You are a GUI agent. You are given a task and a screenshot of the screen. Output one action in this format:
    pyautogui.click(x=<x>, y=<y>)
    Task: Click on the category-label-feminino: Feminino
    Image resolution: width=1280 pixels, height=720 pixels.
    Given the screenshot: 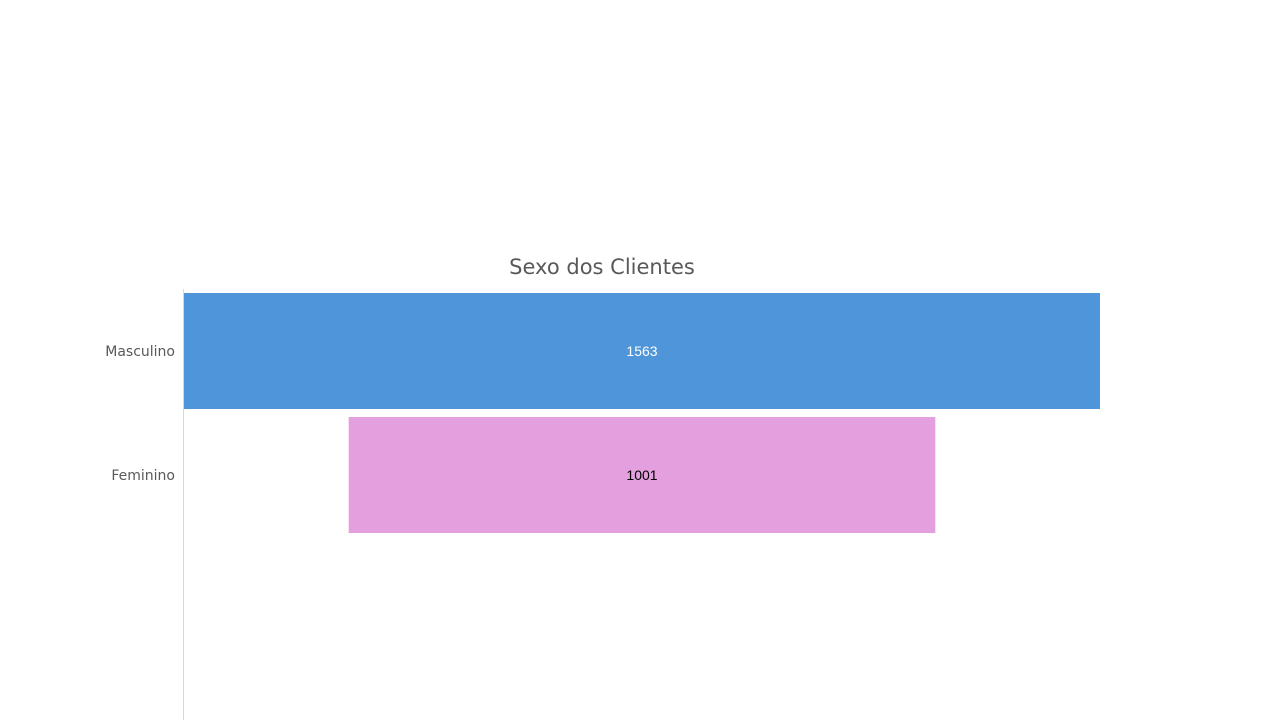 What is the action you would take?
    pyautogui.click(x=143, y=476)
    